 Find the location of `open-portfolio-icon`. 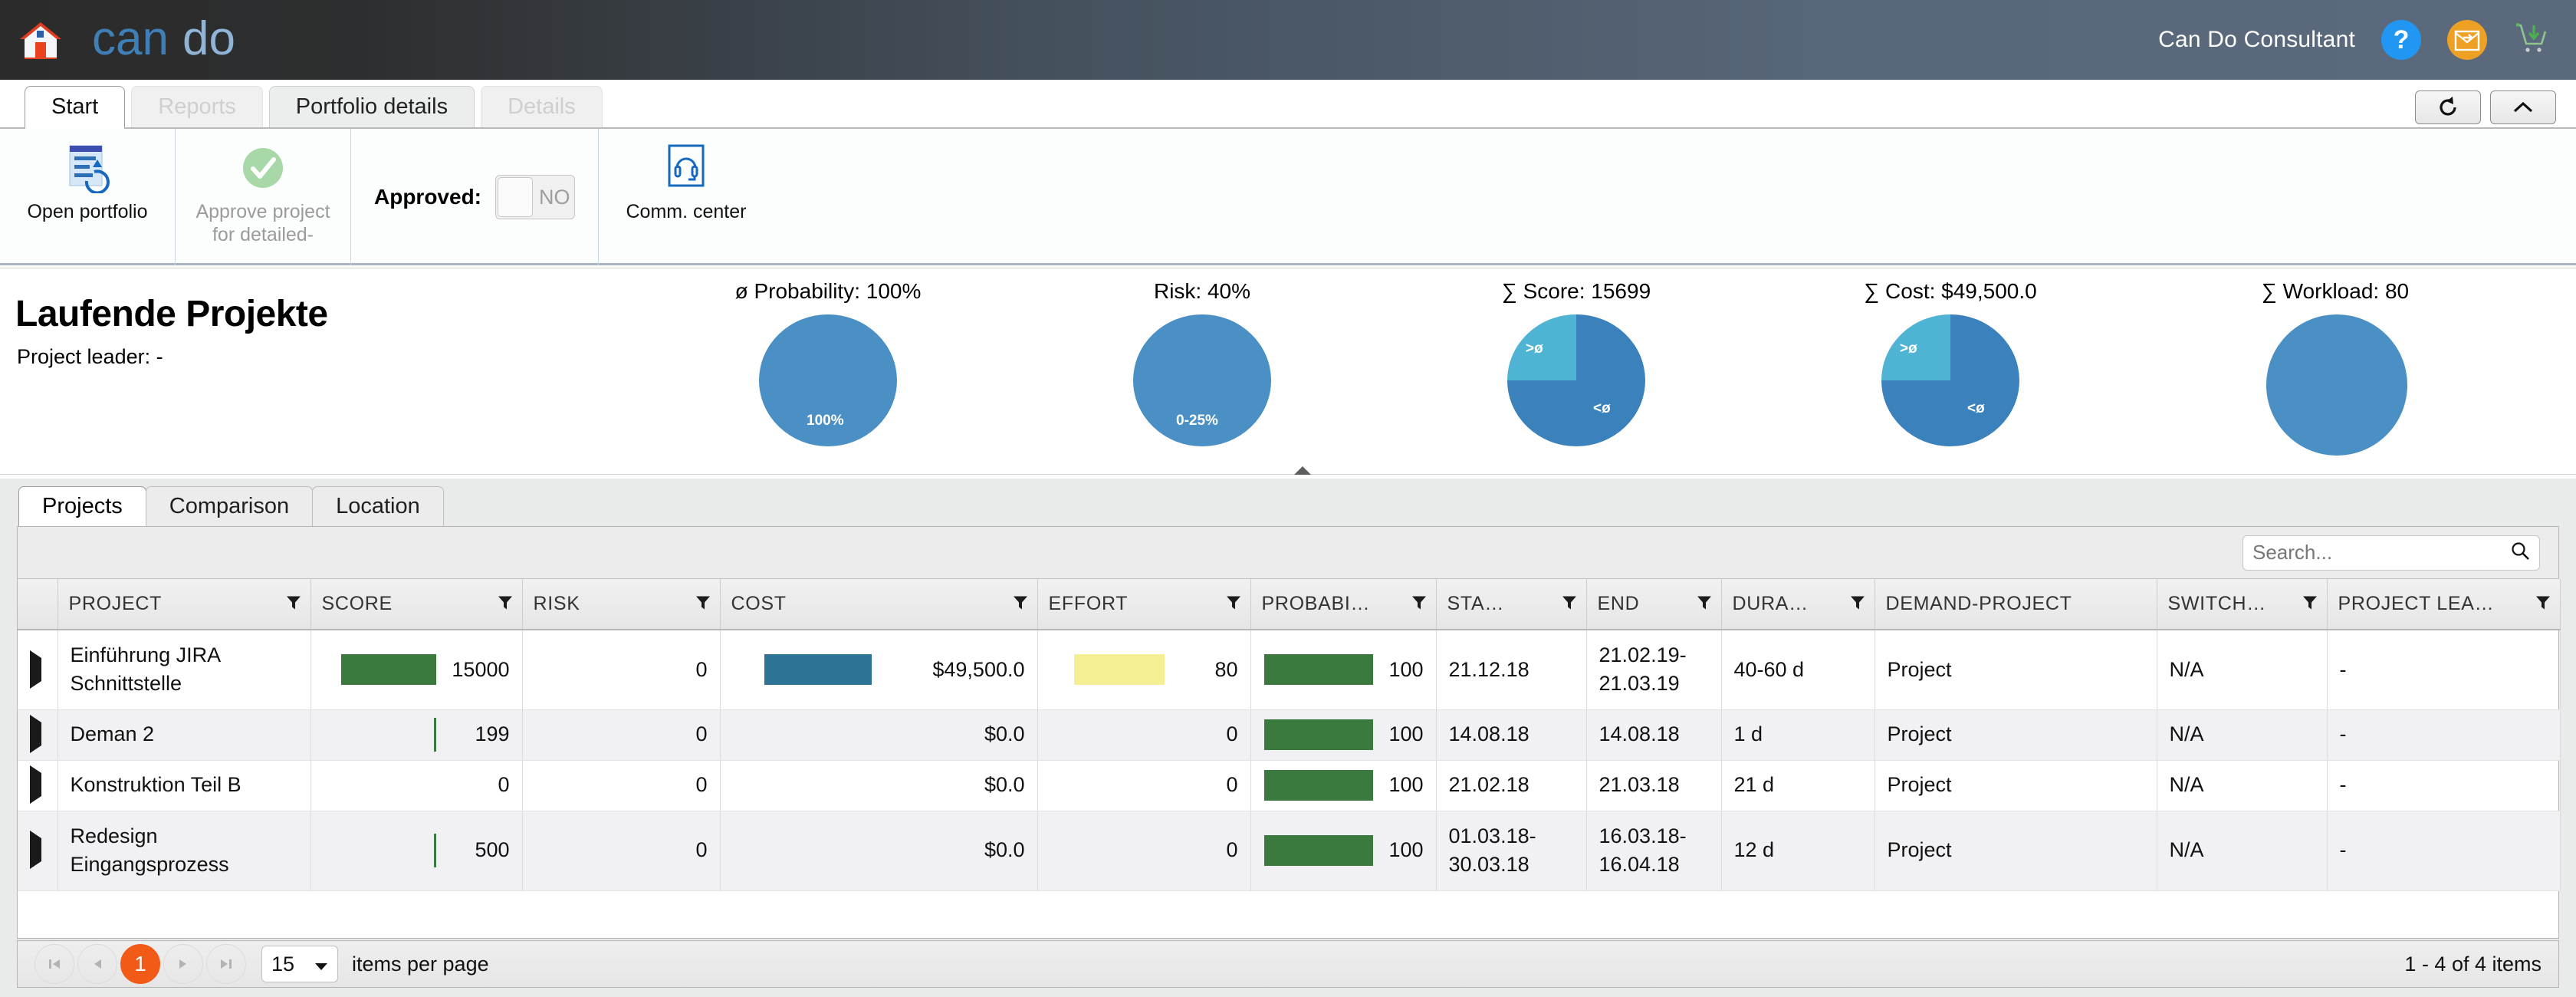

open-portfolio-icon is located at coordinates (88, 168).